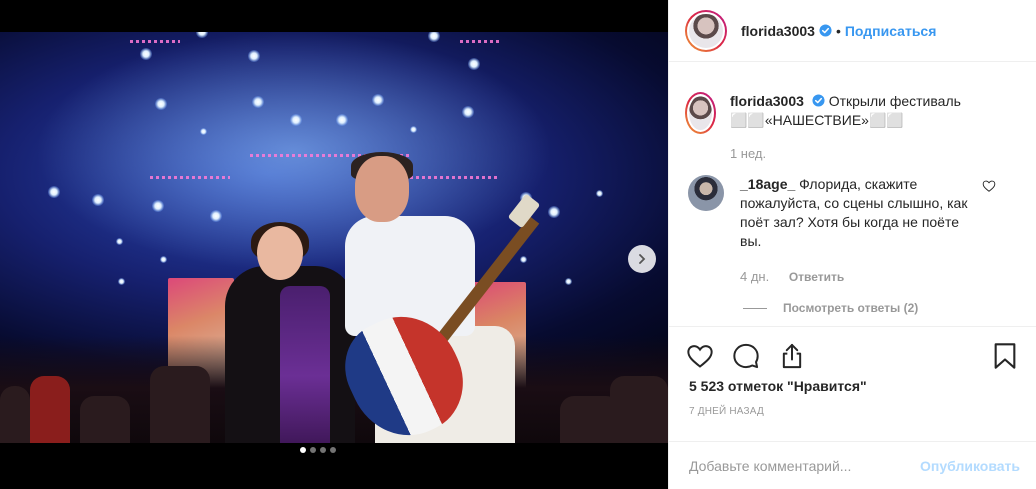  I want to click on share-icon, so click(792, 356).